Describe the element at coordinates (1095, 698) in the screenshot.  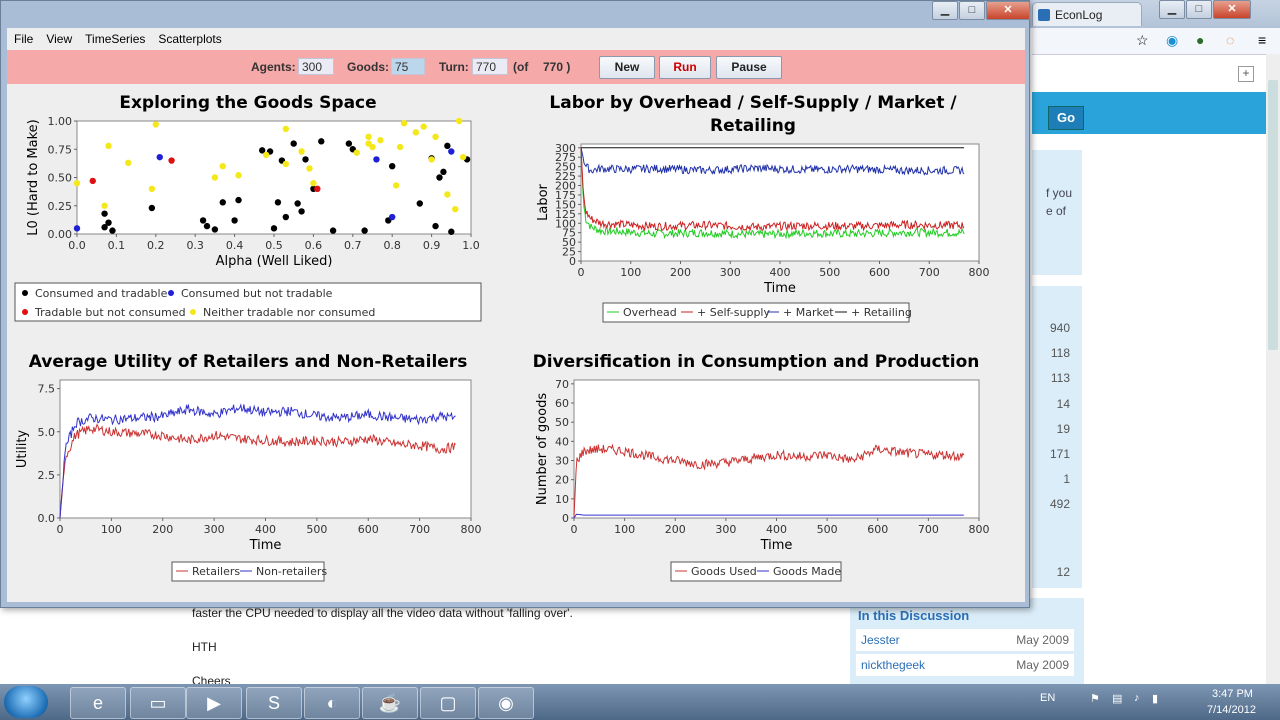
I see `flag-icon: ⚑` at that location.